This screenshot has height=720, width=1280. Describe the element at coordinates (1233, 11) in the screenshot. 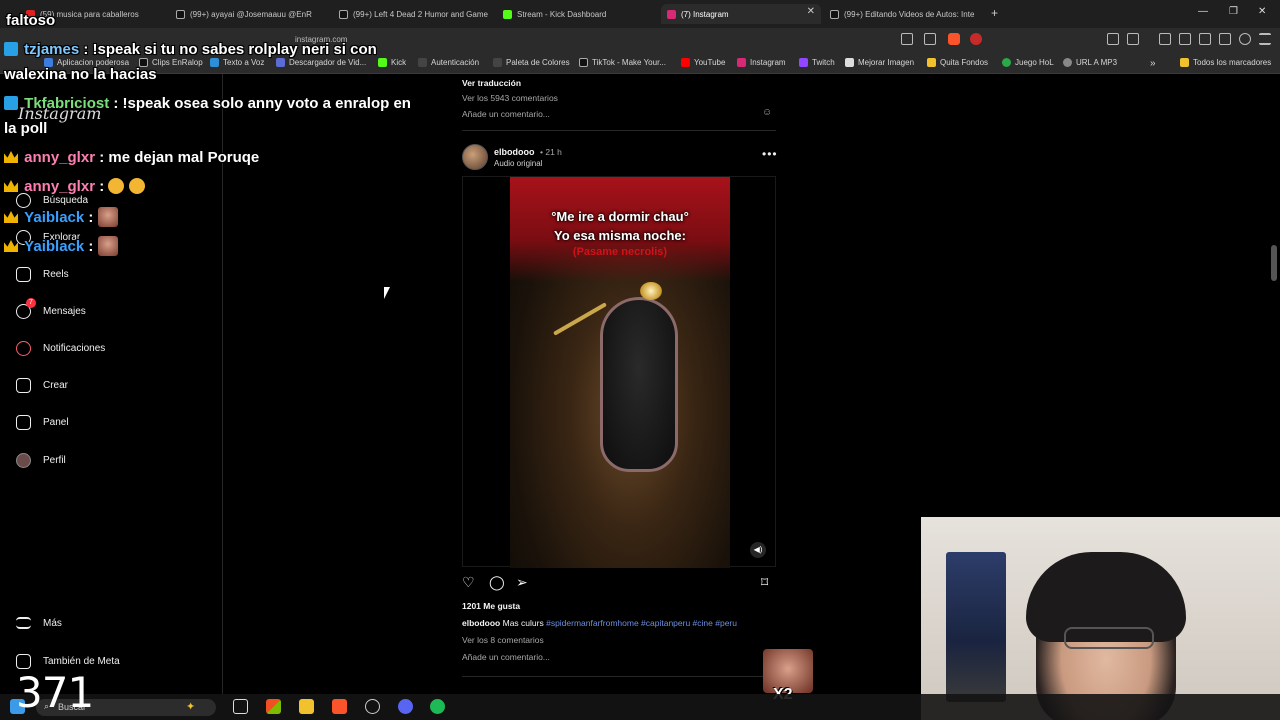

I see `maximize-icon: ❐` at that location.